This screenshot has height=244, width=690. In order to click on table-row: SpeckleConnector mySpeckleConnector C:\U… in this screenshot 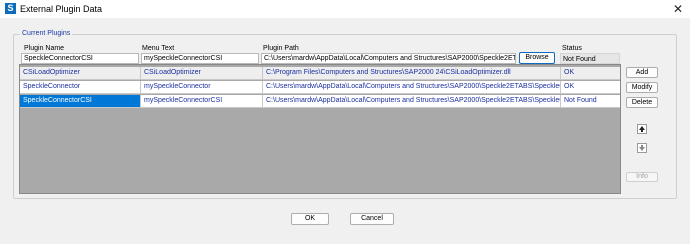, I will do `click(320, 87)`.